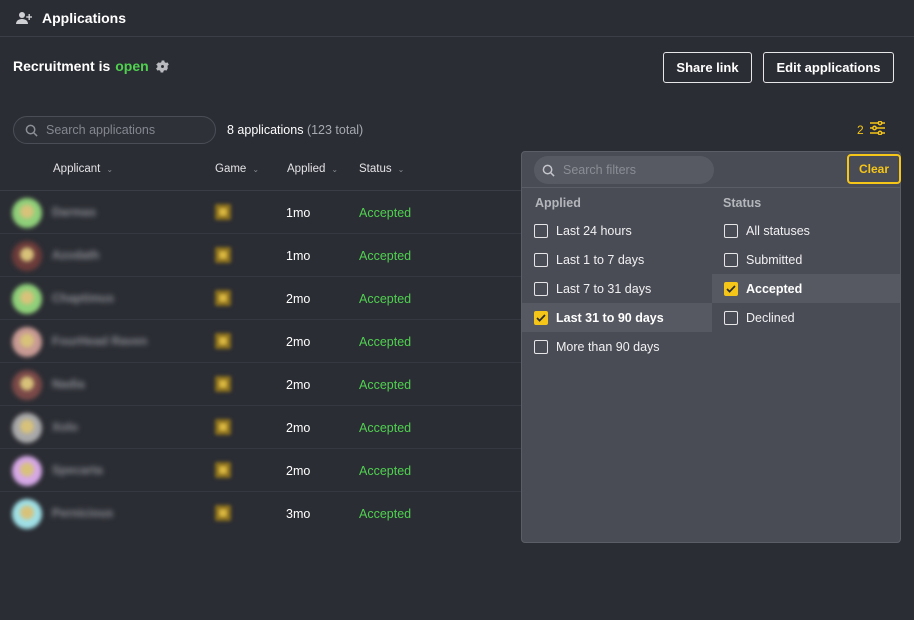 The width and height of the screenshot is (914, 620). Describe the element at coordinates (77, 169) in the screenshot. I see `column-header-label: Applicant` at that location.